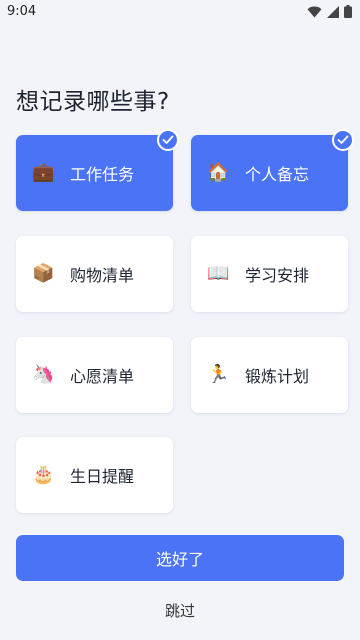 The height and width of the screenshot is (640, 360). What do you see at coordinates (180, 558) in the screenshot?
I see `done-button: 选好了` at bounding box center [180, 558].